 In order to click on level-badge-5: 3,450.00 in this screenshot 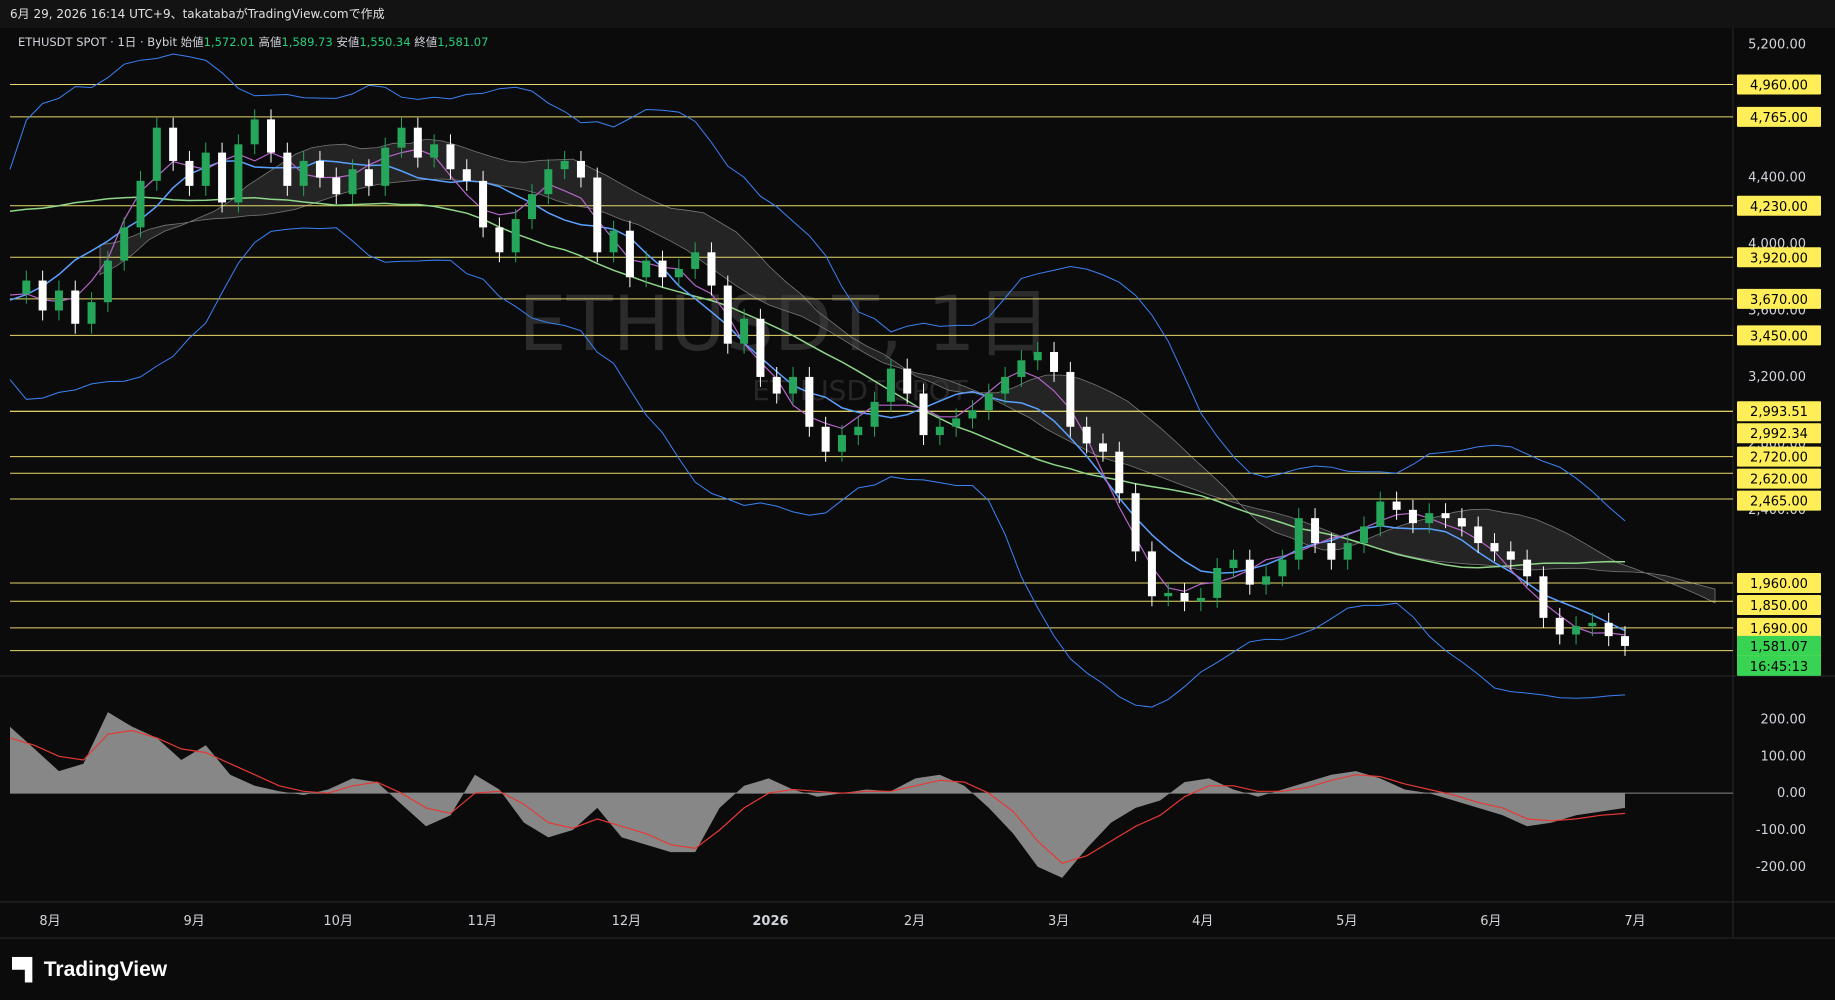, I will do `click(1779, 335)`.